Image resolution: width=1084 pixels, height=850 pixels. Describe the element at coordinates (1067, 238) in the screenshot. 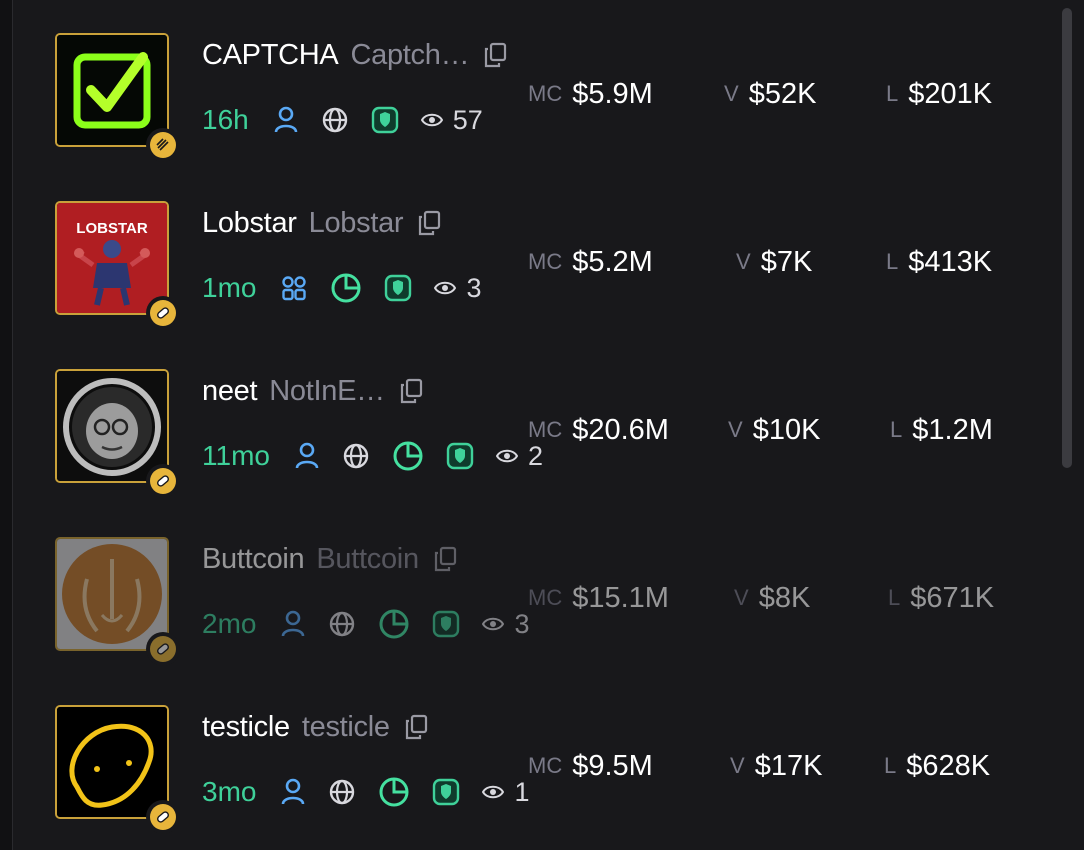

I see `scrollbar-thumb` at that location.